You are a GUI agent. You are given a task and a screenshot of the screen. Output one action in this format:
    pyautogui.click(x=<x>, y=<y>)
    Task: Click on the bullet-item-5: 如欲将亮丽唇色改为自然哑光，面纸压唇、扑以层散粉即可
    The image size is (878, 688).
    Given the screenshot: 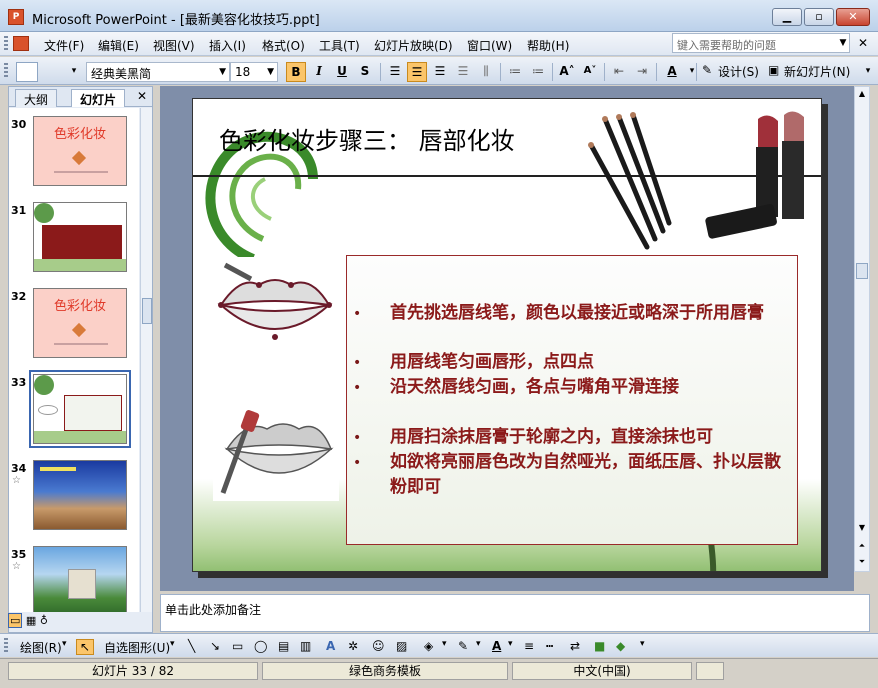 What is the action you would take?
    pyautogui.click(x=585, y=474)
    